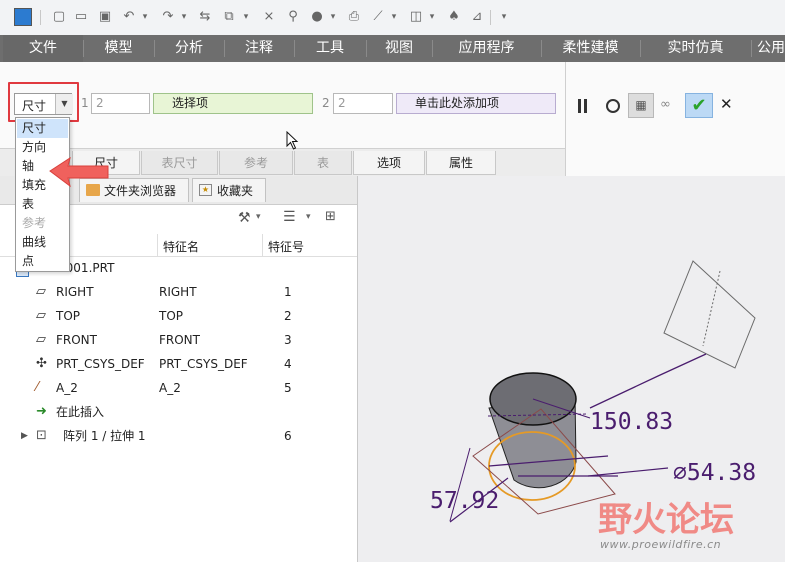 This screenshot has height=565, width=785. Describe the element at coordinates (288, 292) in the screenshot. I see `tree-row-feature-id: 1` at that location.